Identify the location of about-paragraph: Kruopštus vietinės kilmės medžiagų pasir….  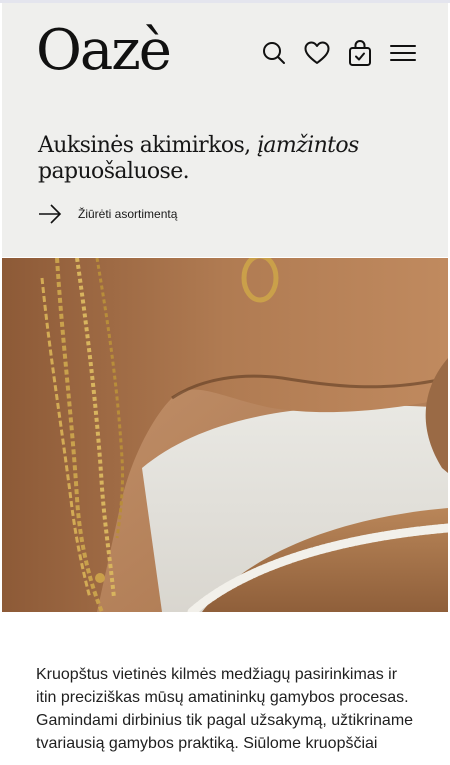
(225, 709).